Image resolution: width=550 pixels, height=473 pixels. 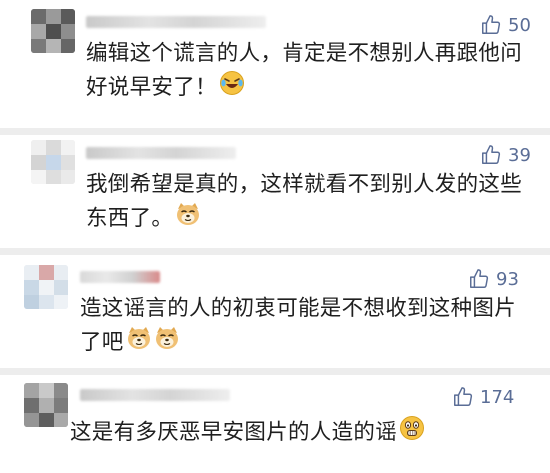 I want to click on comment-line-2: 了吧, so click(x=313, y=343).